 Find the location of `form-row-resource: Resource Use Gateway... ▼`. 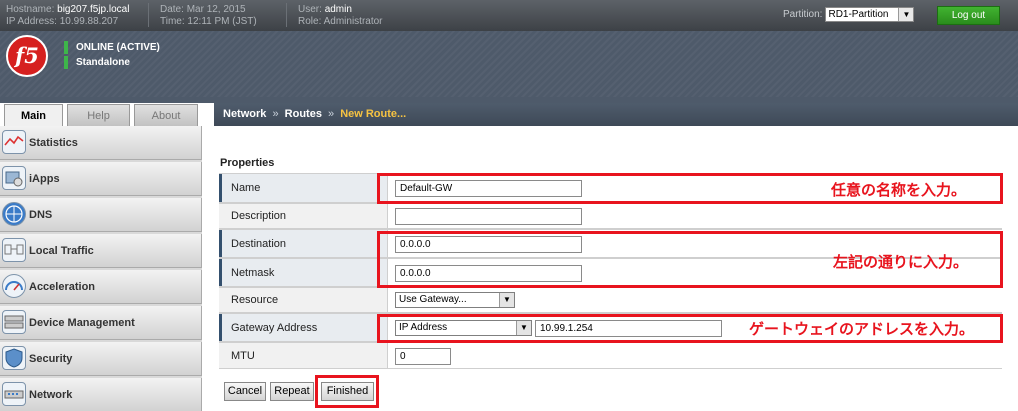

form-row-resource: Resource Use Gateway... ▼ is located at coordinates (610, 300).